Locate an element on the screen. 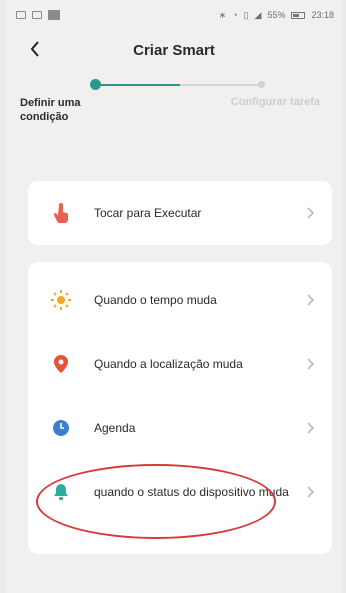  condition-label: Agenda is located at coordinates (115, 427).